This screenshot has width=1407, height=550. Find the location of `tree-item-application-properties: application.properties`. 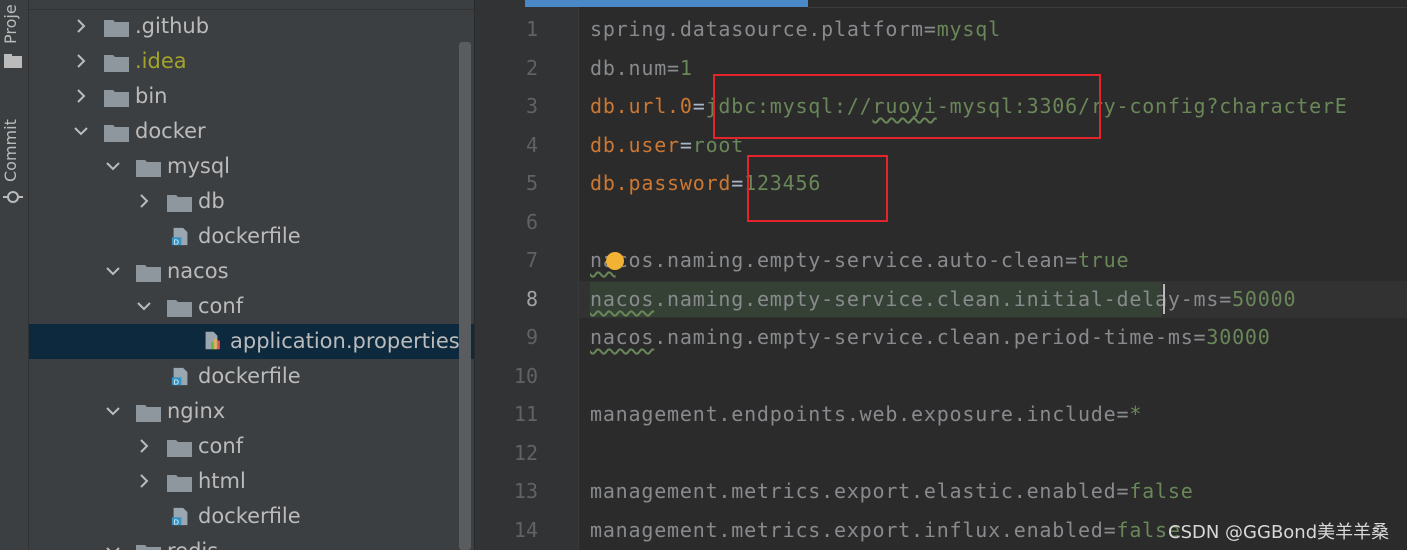

tree-item-application-properties: application.properties is located at coordinates (251, 341).